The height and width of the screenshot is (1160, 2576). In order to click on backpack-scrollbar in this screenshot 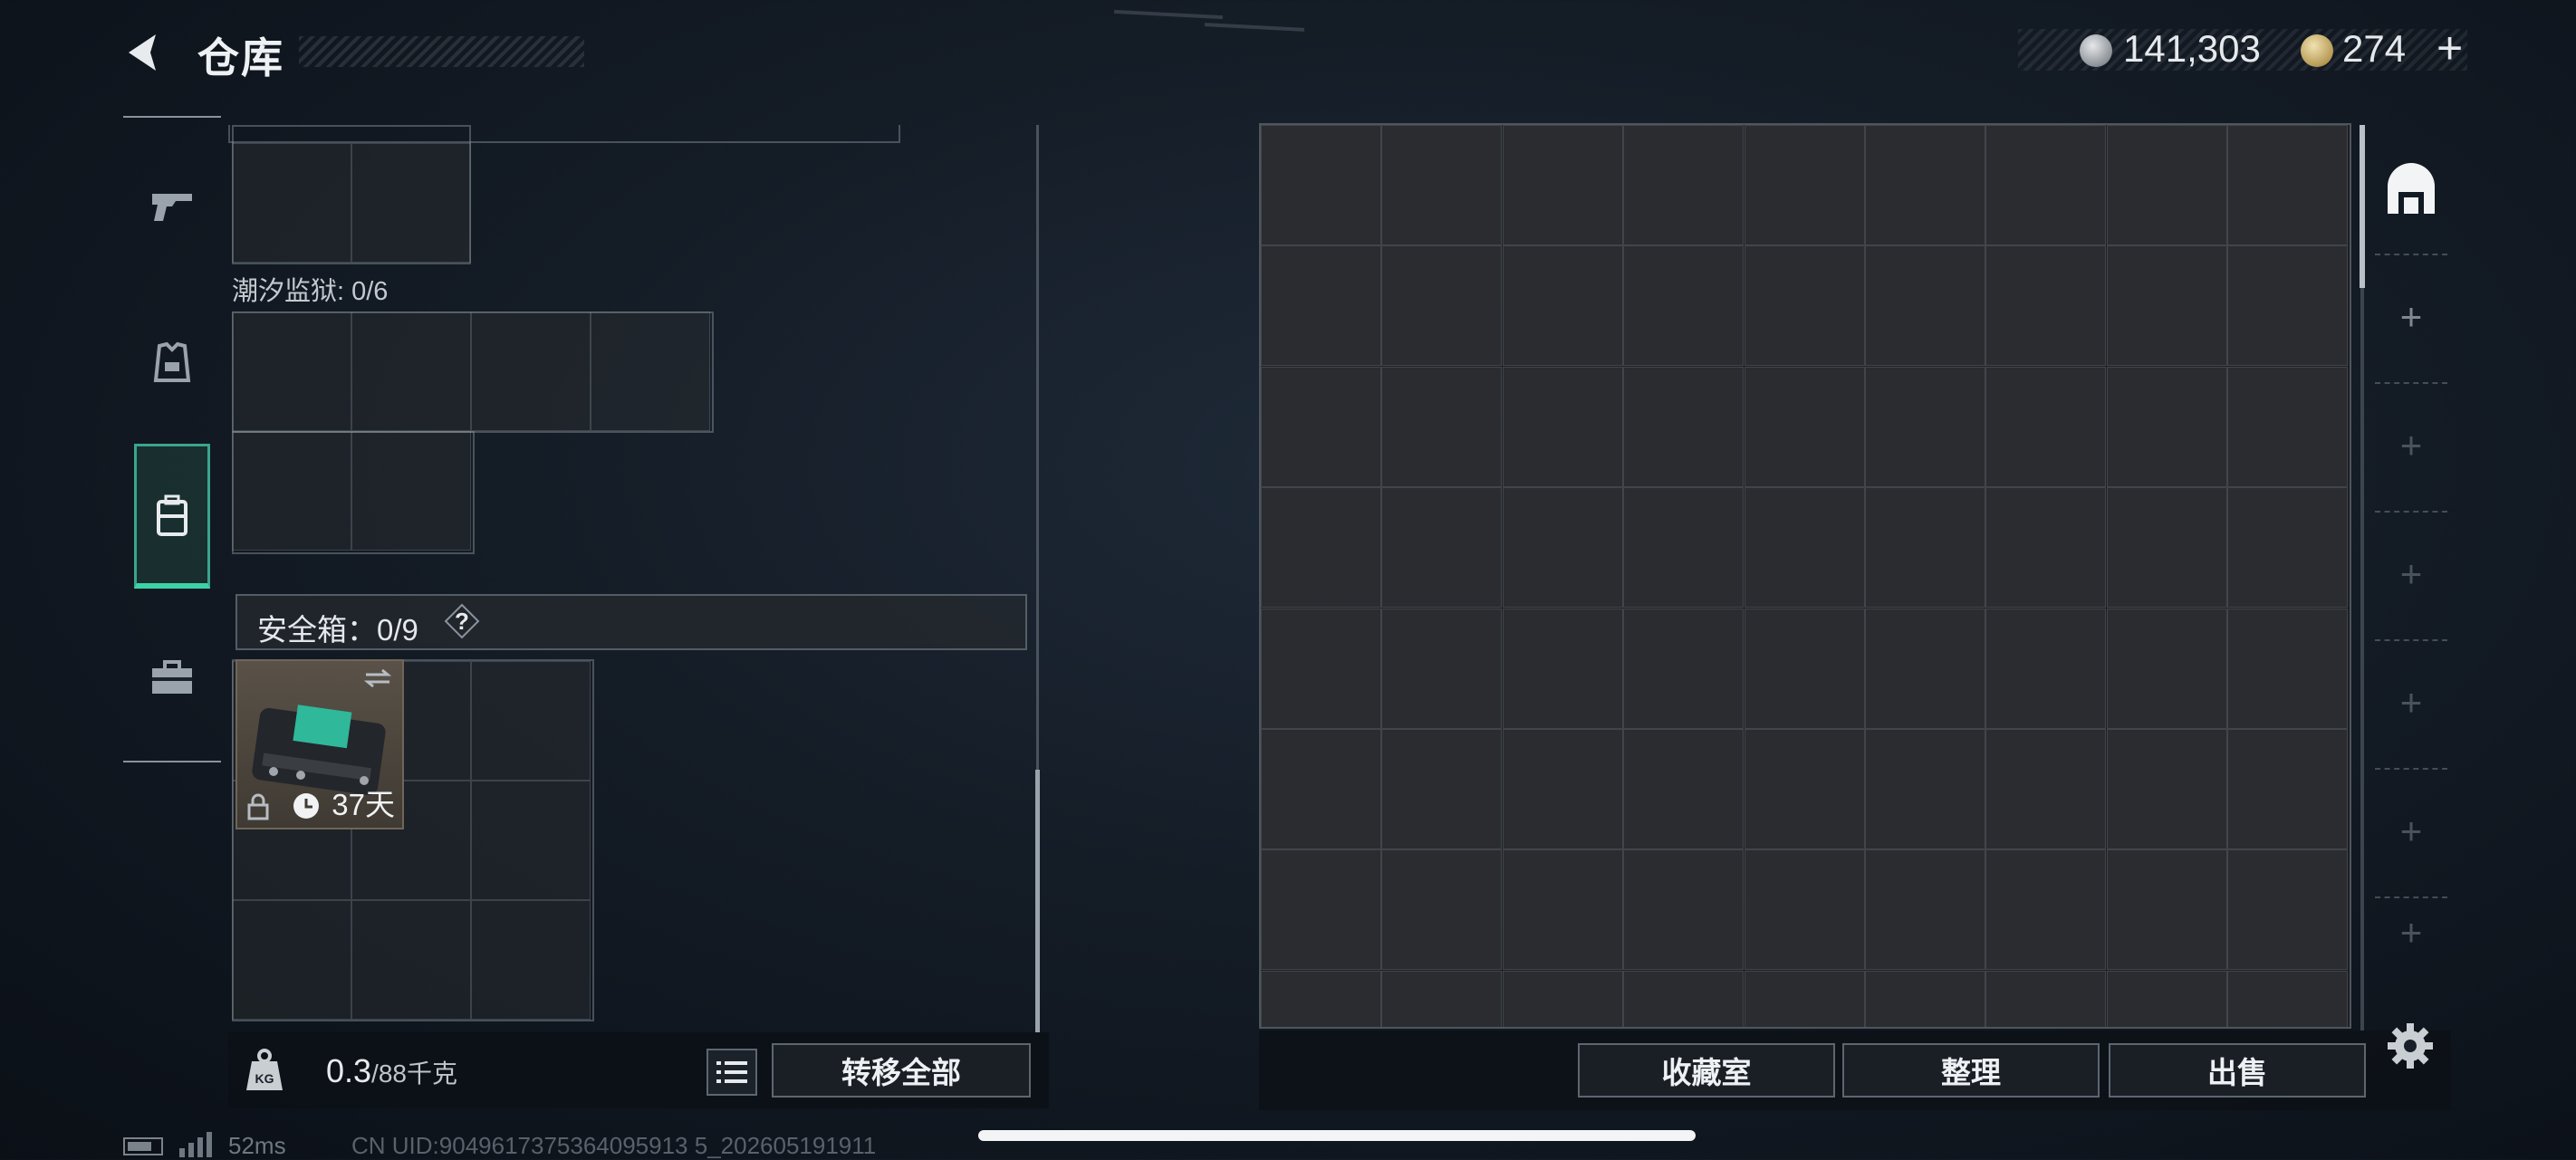, I will do `click(1037, 901)`.